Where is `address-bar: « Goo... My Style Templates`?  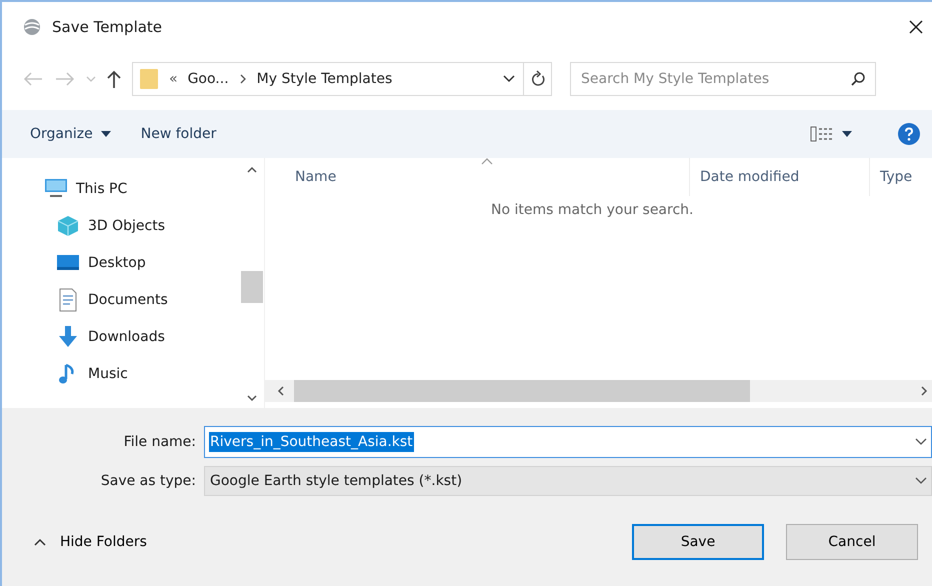 address-bar: « Goo... My Style Templates is located at coordinates (328, 79).